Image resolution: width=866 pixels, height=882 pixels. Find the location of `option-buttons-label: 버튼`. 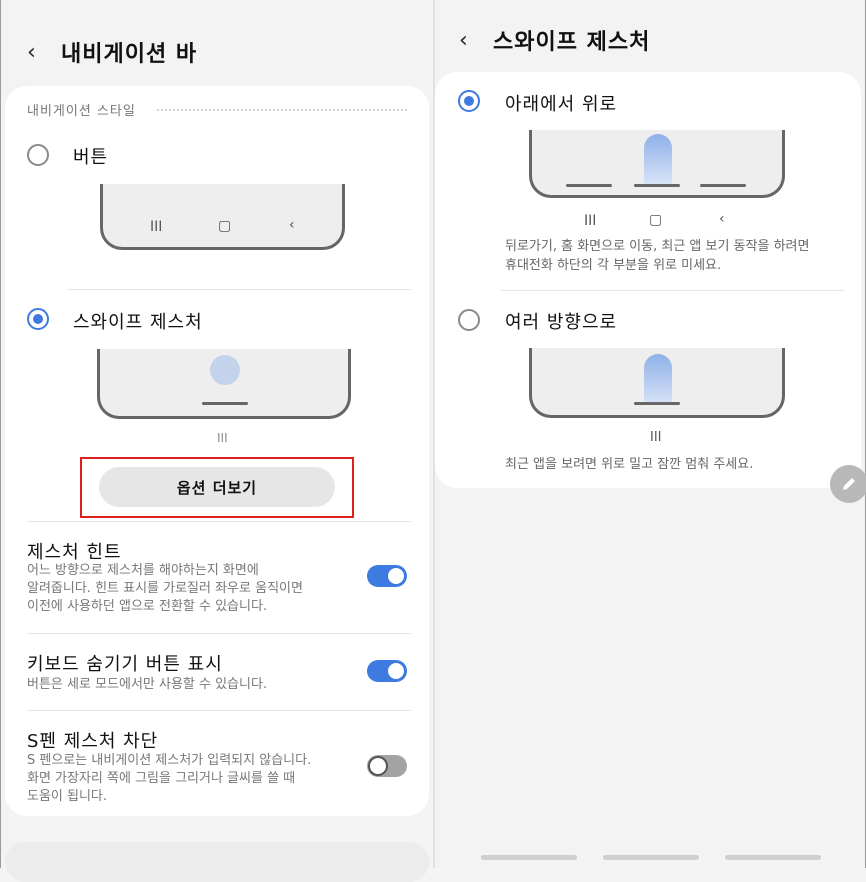

option-buttons-label: 버튼 is located at coordinates (90, 156).